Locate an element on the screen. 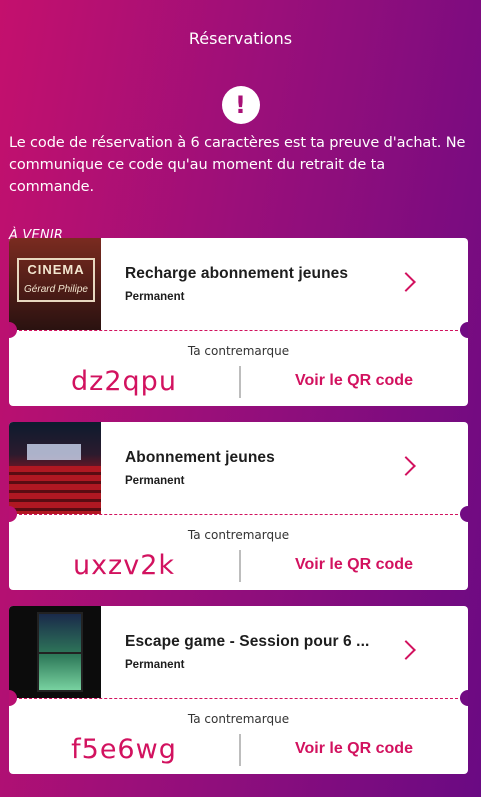 This screenshot has width=481, height=797. page-header: Réservations is located at coordinates (240, 38).